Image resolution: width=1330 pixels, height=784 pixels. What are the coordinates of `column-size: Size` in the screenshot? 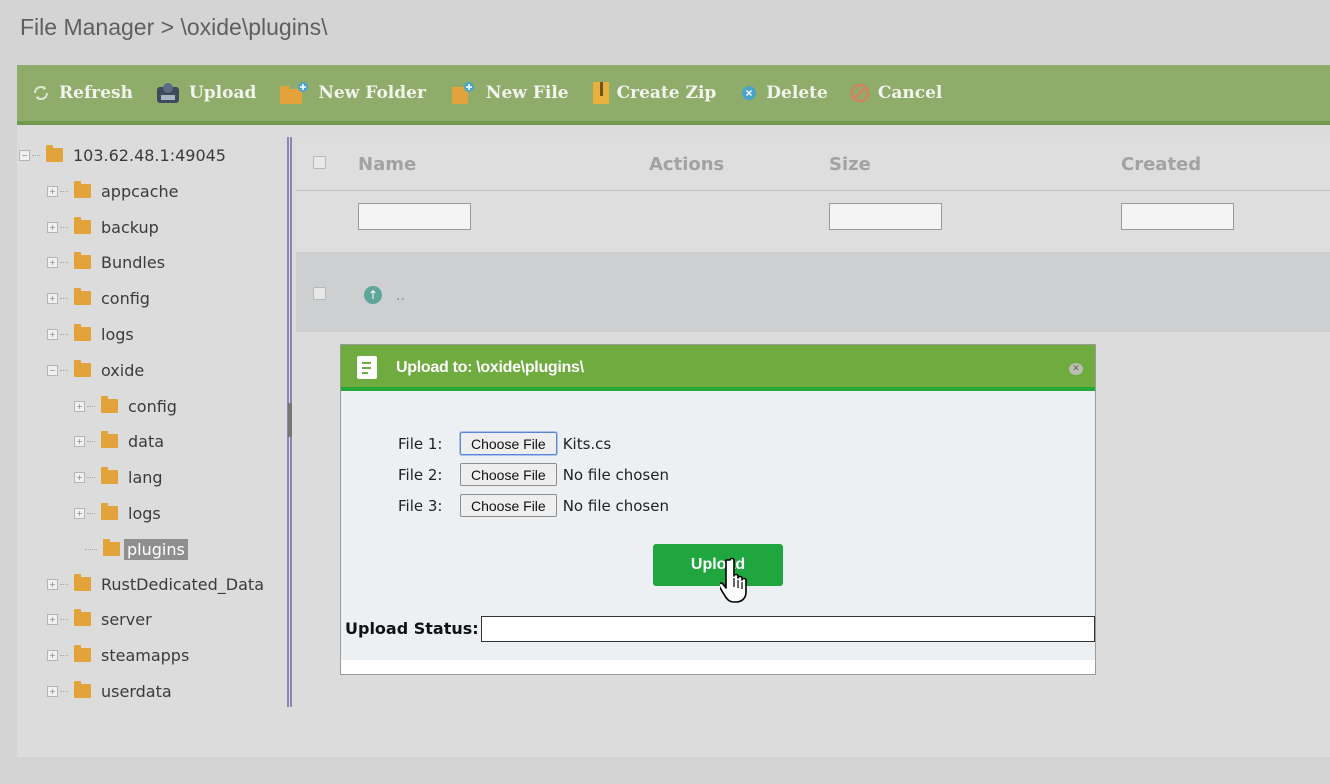 It's located at (850, 164).